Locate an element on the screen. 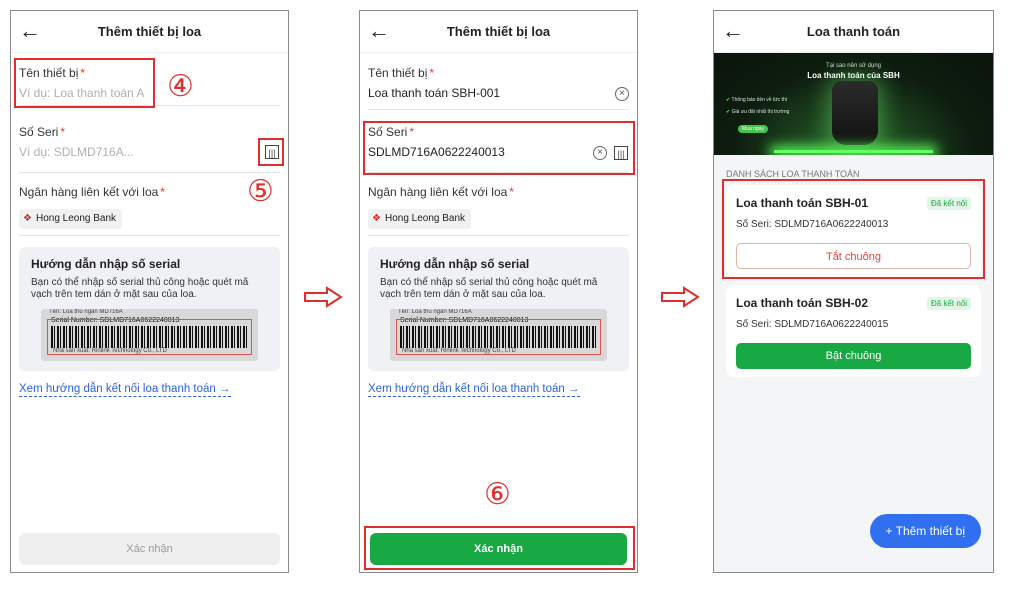  banner-title: Loa thanh toán của SBH is located at coordinates (853, 75).